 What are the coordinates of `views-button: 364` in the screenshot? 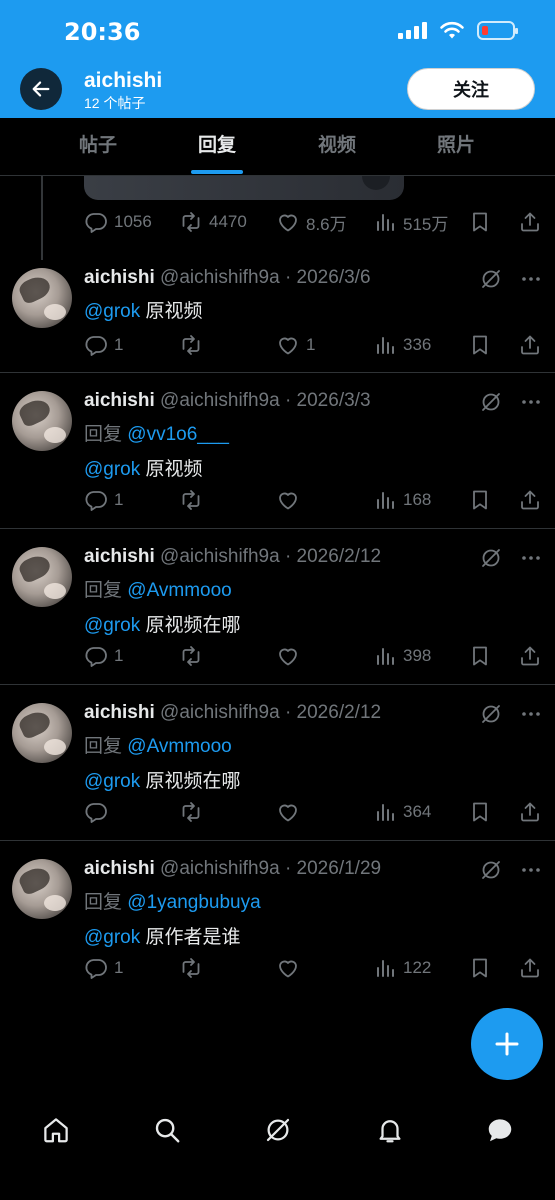 It's located at (402, 812).